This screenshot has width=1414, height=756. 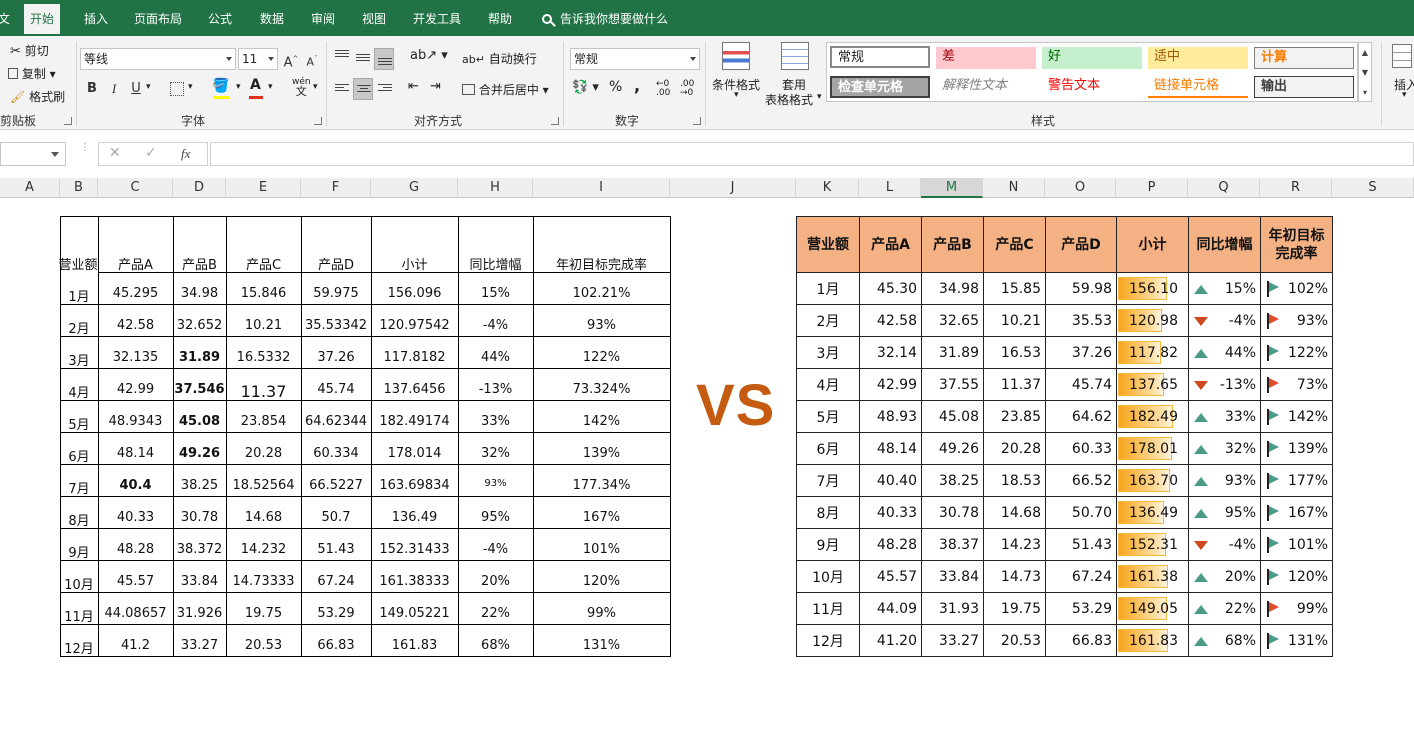 I want to click on raw-cell: 42.99, so click(x=135, y=389).